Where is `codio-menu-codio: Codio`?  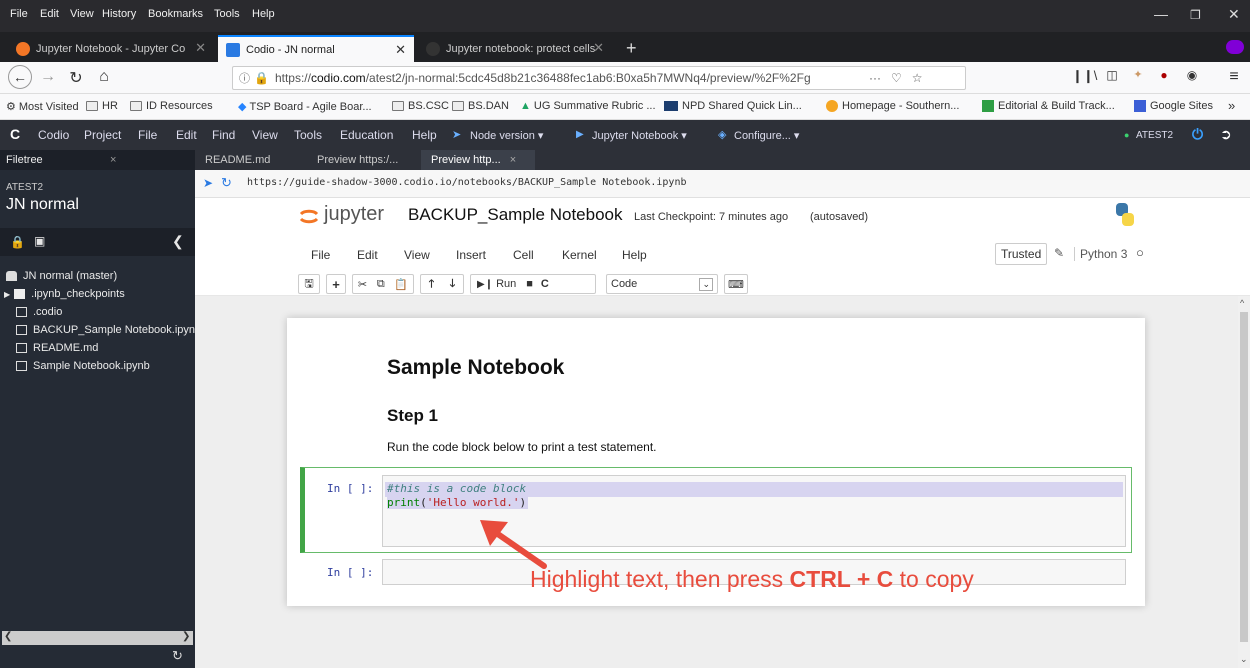
codio-menu-codio: Codio is located at coordinates (53, 135).